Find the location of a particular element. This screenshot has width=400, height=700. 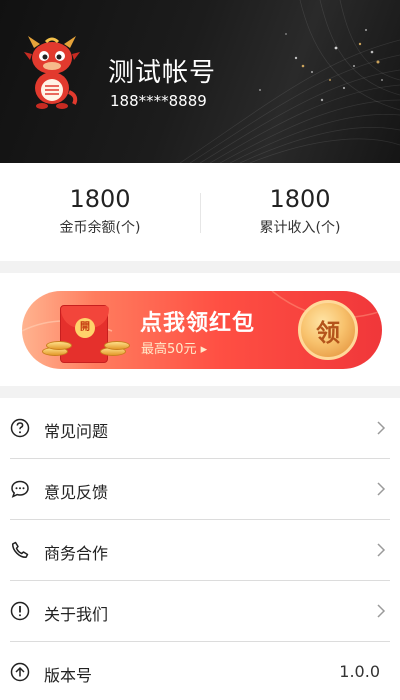

username: 测试帐号 is located at coordinates (162, 73).